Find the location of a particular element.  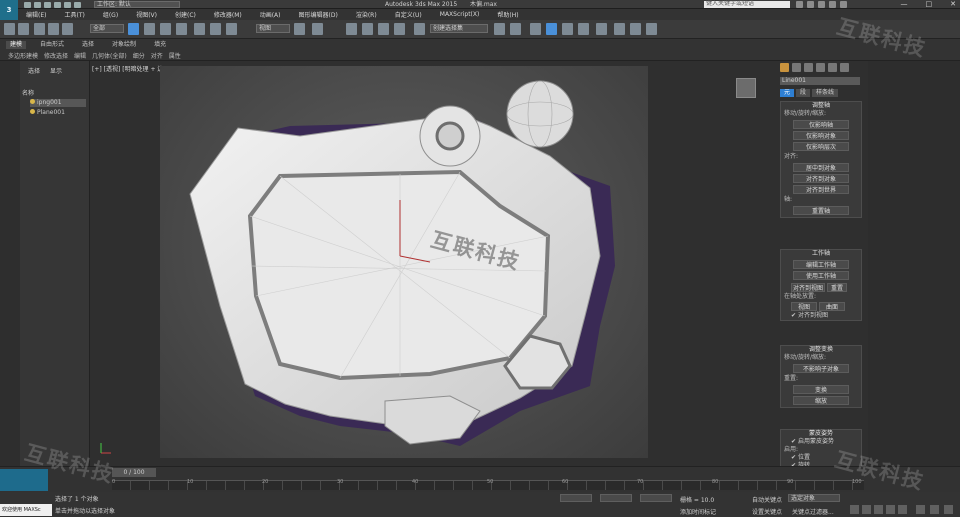

save-file-icon is located at coordinates (47, 4).